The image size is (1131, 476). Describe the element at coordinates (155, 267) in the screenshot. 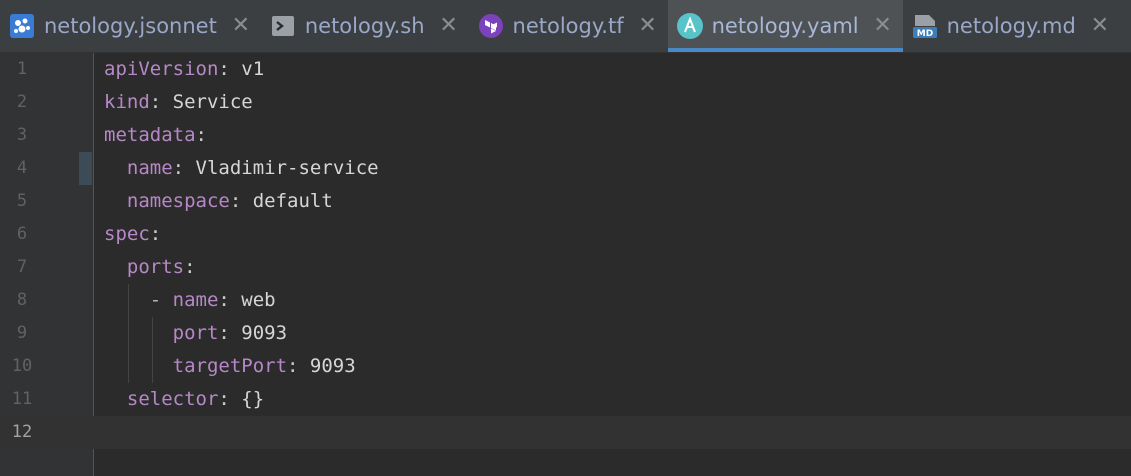

I see `yaml-key: ports` at that location.